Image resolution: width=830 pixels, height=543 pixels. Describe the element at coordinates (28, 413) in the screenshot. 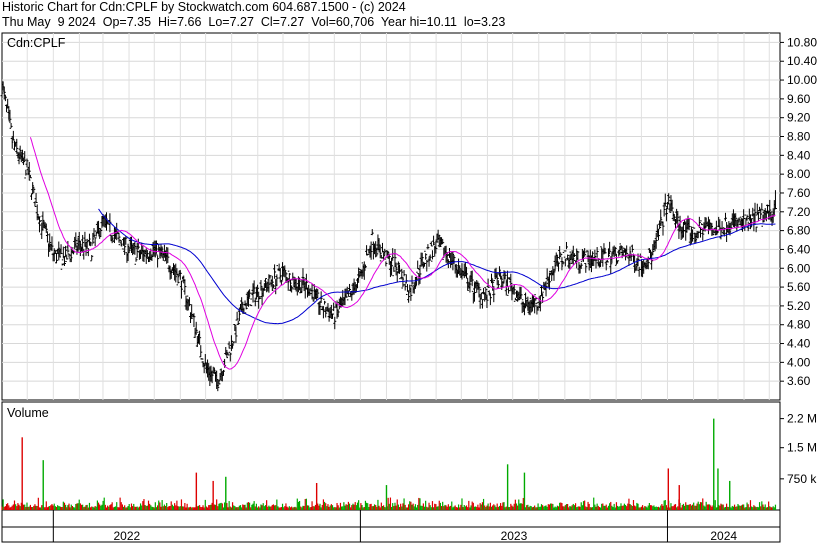

I see `volume-panel-label: Volume` at that location.